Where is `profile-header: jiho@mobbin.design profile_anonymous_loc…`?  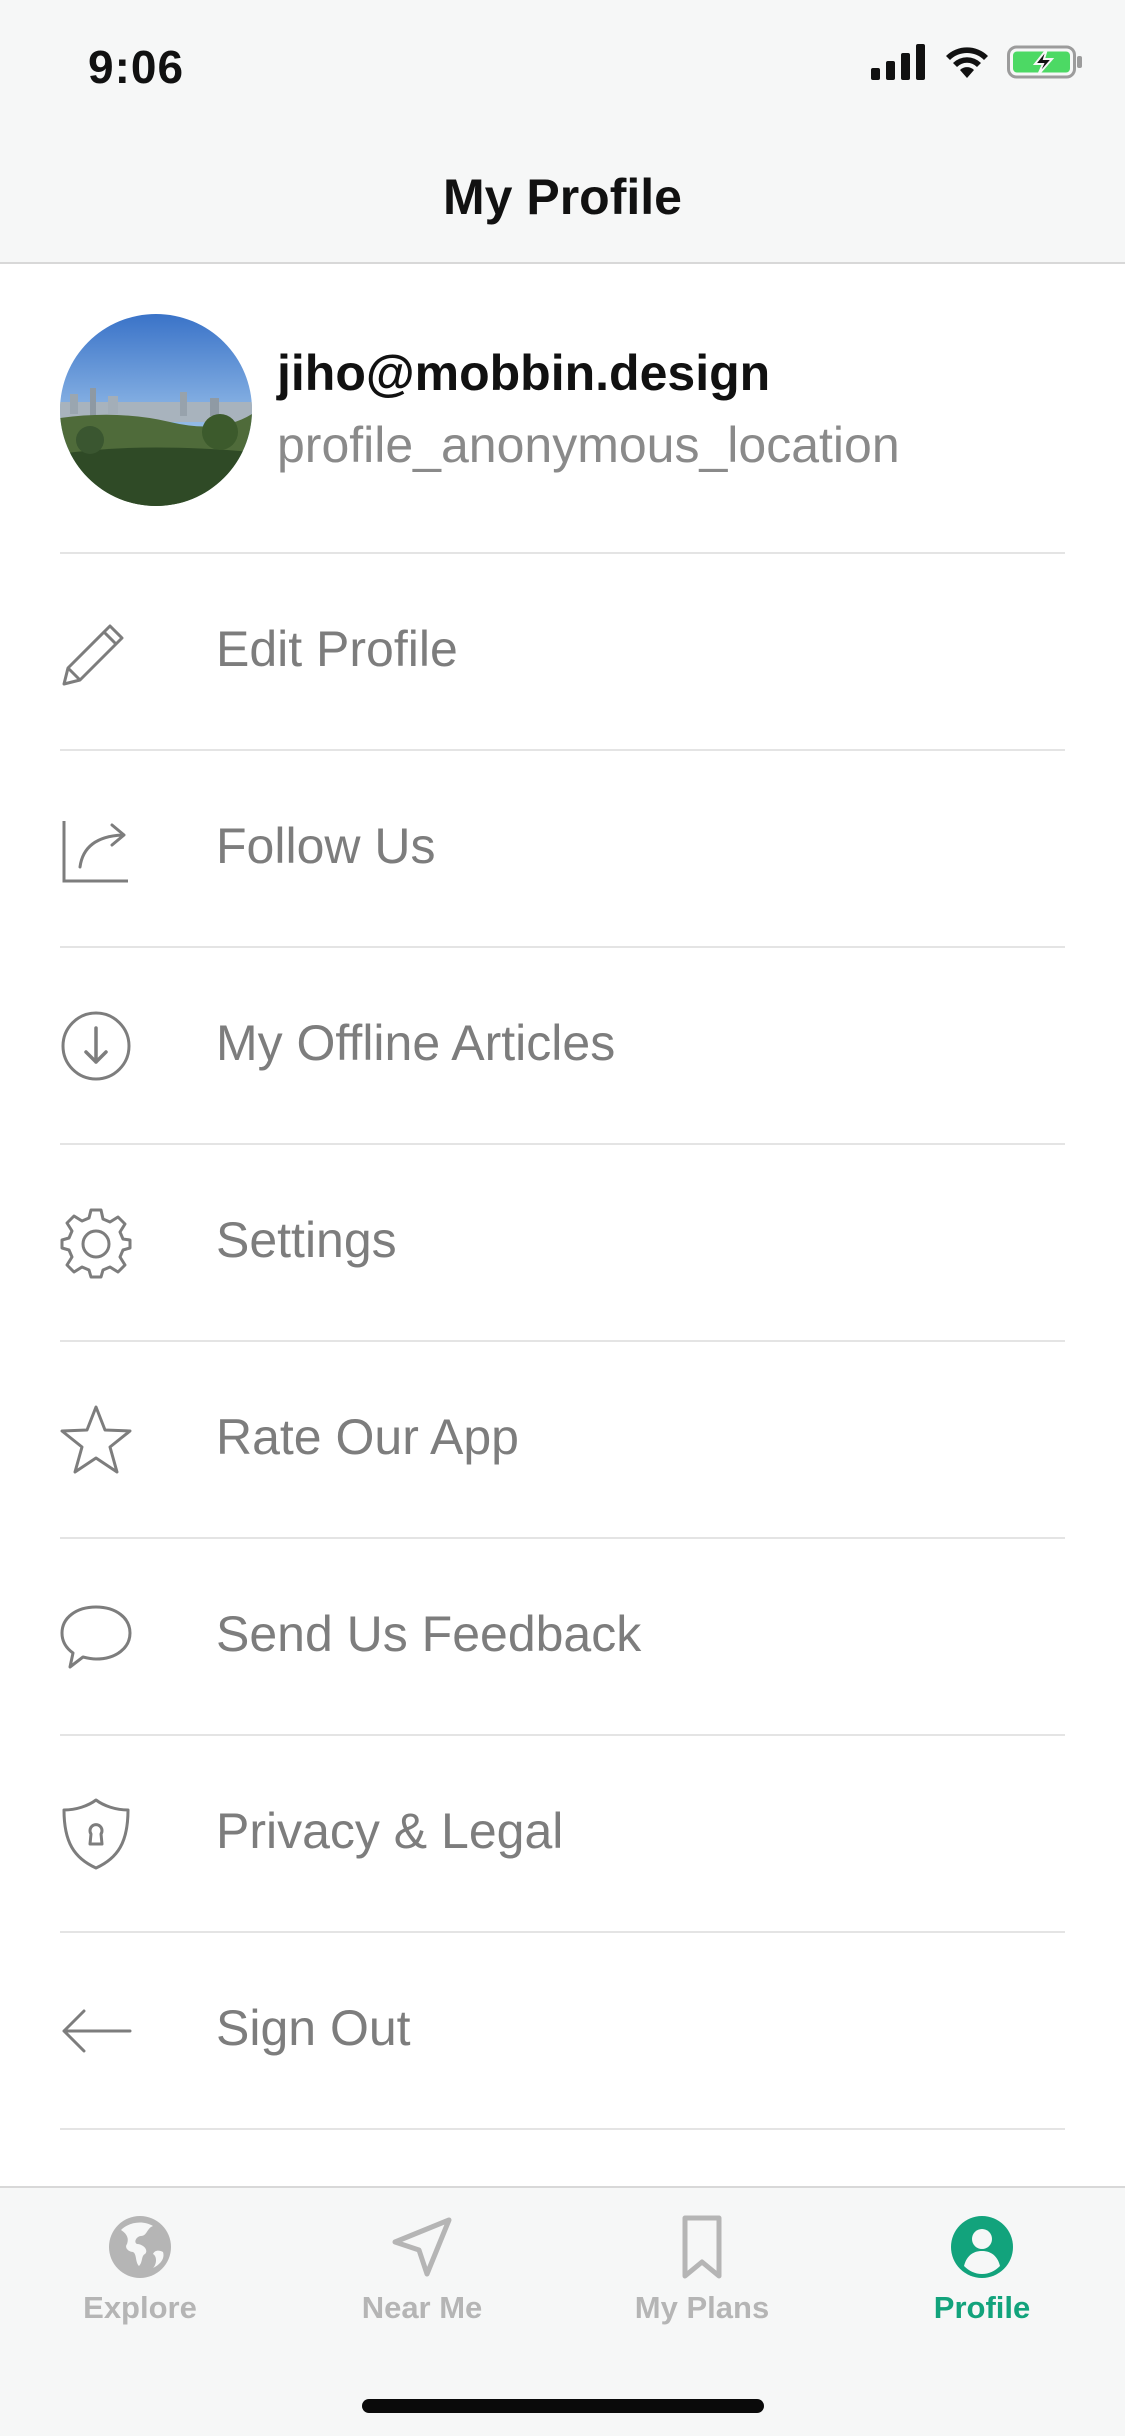 profile-header: jiho@mobbin.design profile_anonymous_loc… is located at coordinates (562, 432).